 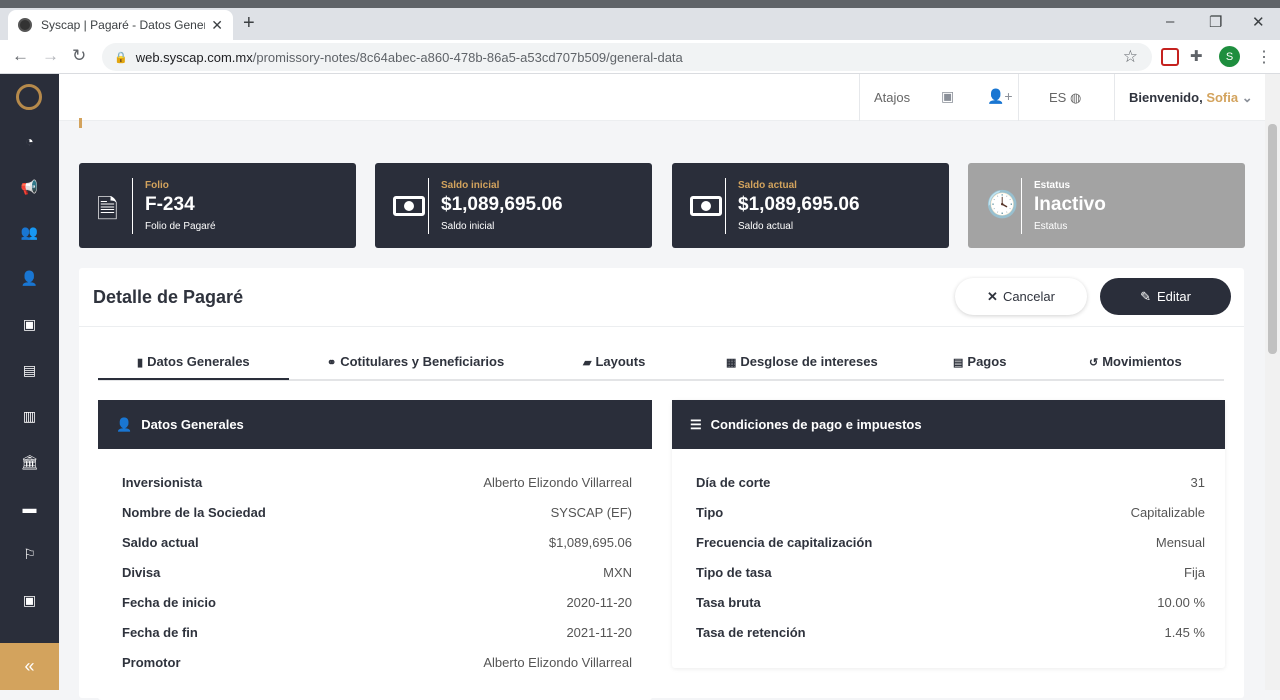 I want to click on megaphone-icon: 📢, so click(x=29, y=187).